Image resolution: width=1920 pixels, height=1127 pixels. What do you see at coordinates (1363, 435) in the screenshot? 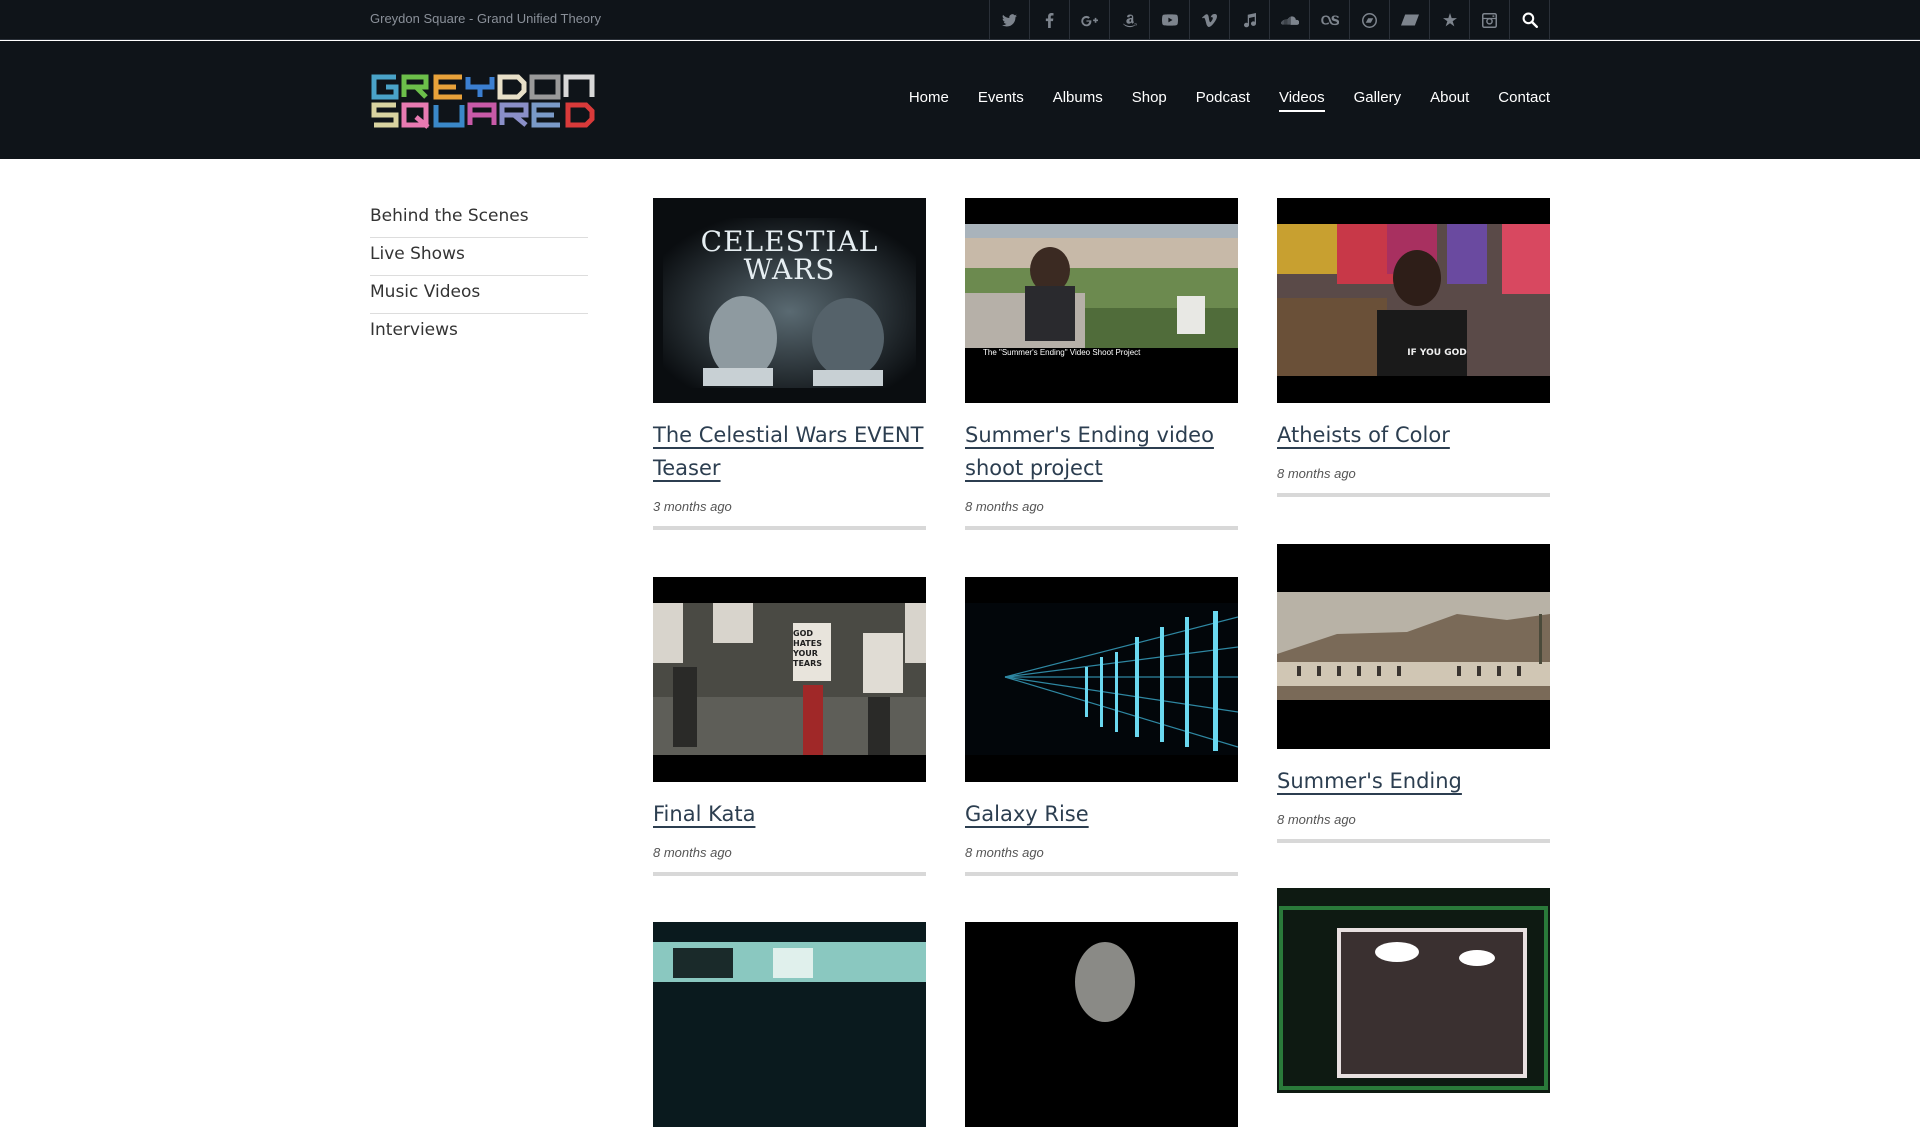
I see `video-title-link: Atheists of Color` at bounding box center [1363, 435].